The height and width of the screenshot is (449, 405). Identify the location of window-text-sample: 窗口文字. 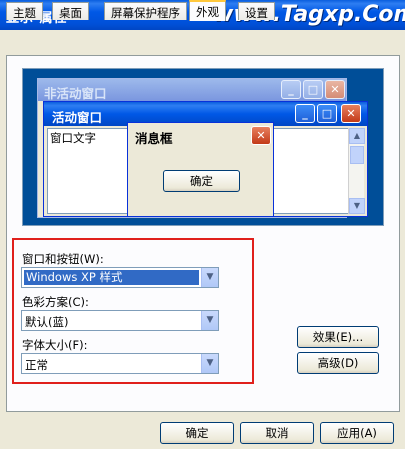
(73, 138).